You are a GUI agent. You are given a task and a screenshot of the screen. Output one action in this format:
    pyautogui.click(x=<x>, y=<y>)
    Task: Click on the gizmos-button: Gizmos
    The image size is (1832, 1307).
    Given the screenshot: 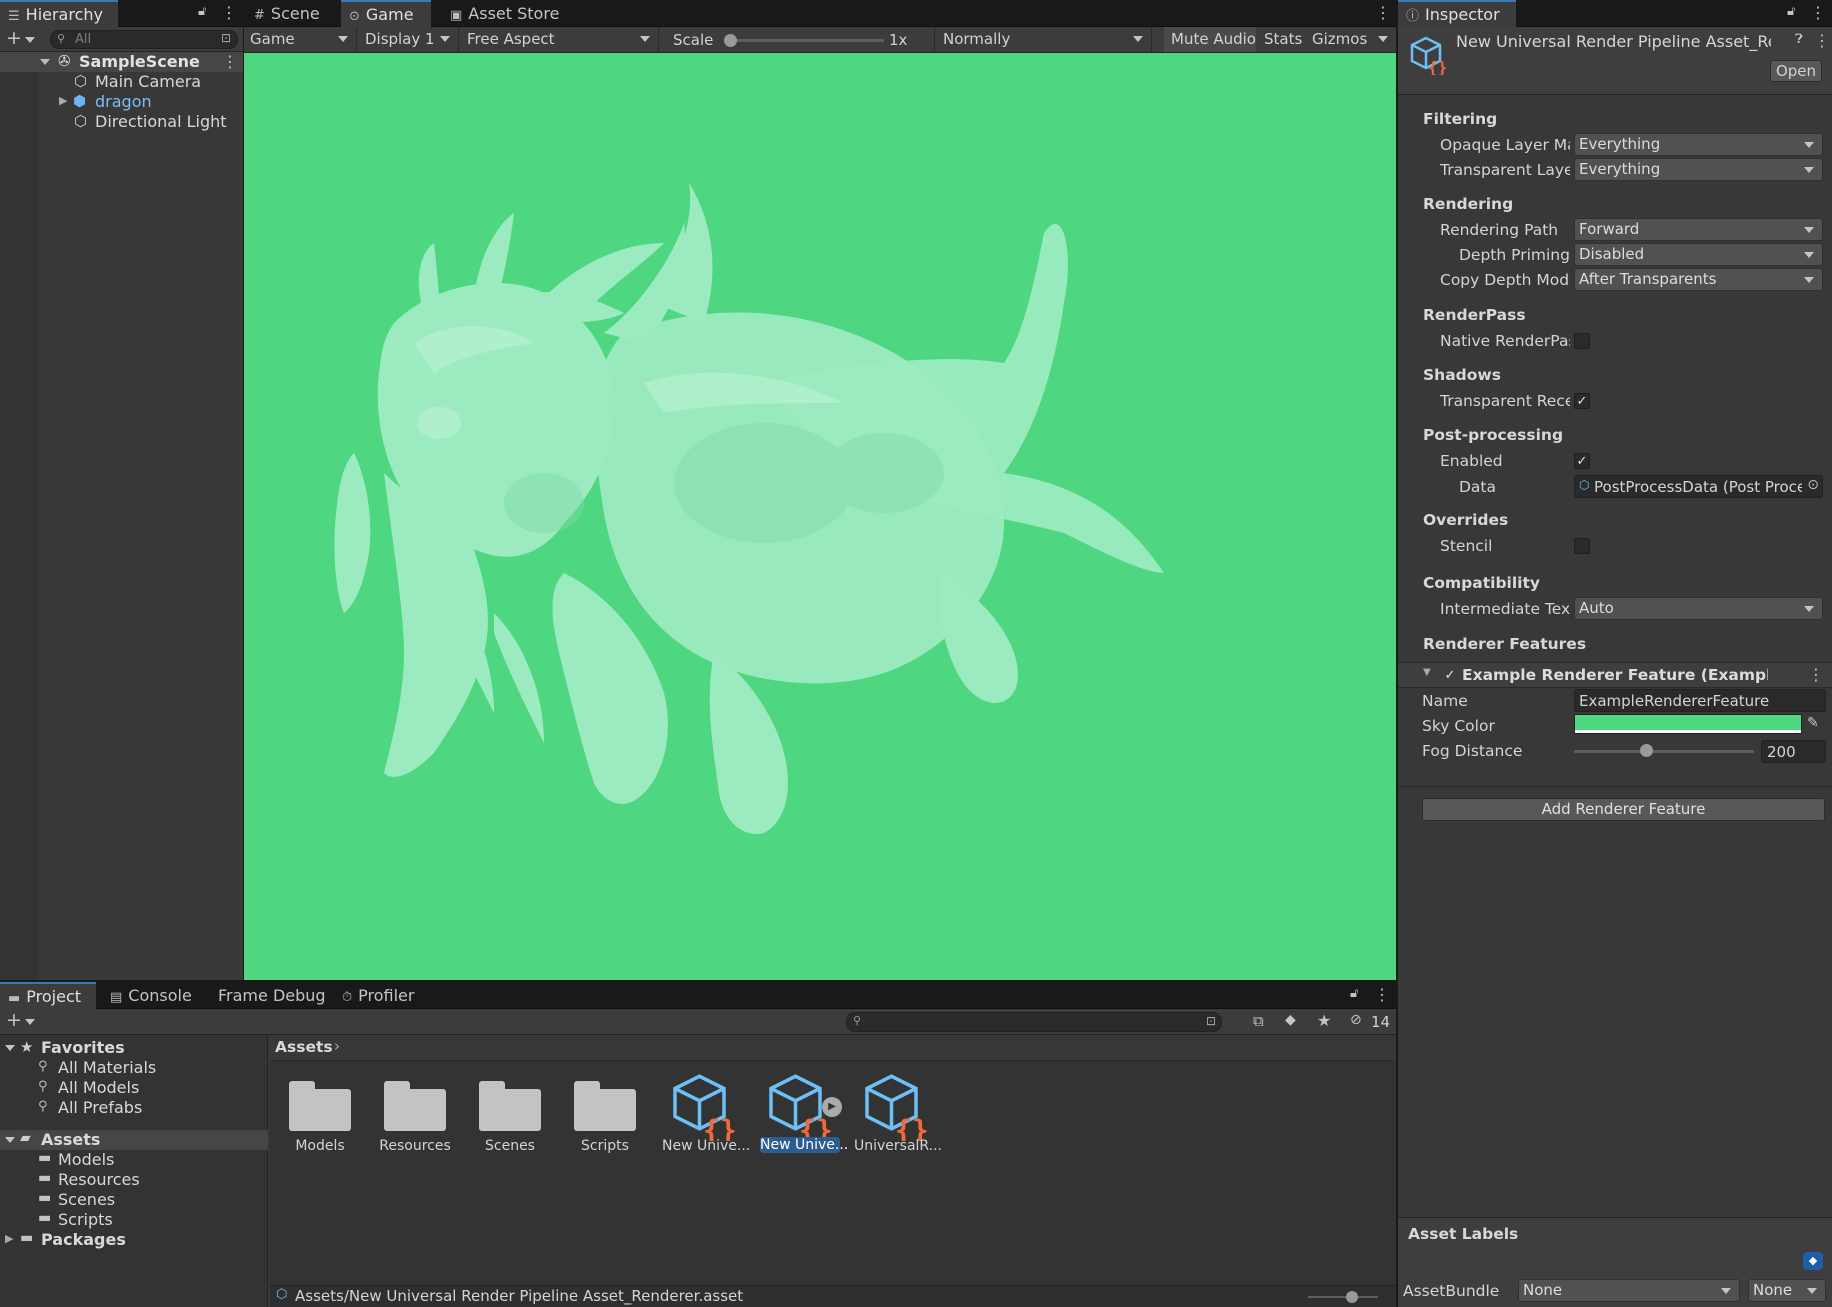 What is the action you would take?
    pyautogui.click(x=1350, y=39)
    